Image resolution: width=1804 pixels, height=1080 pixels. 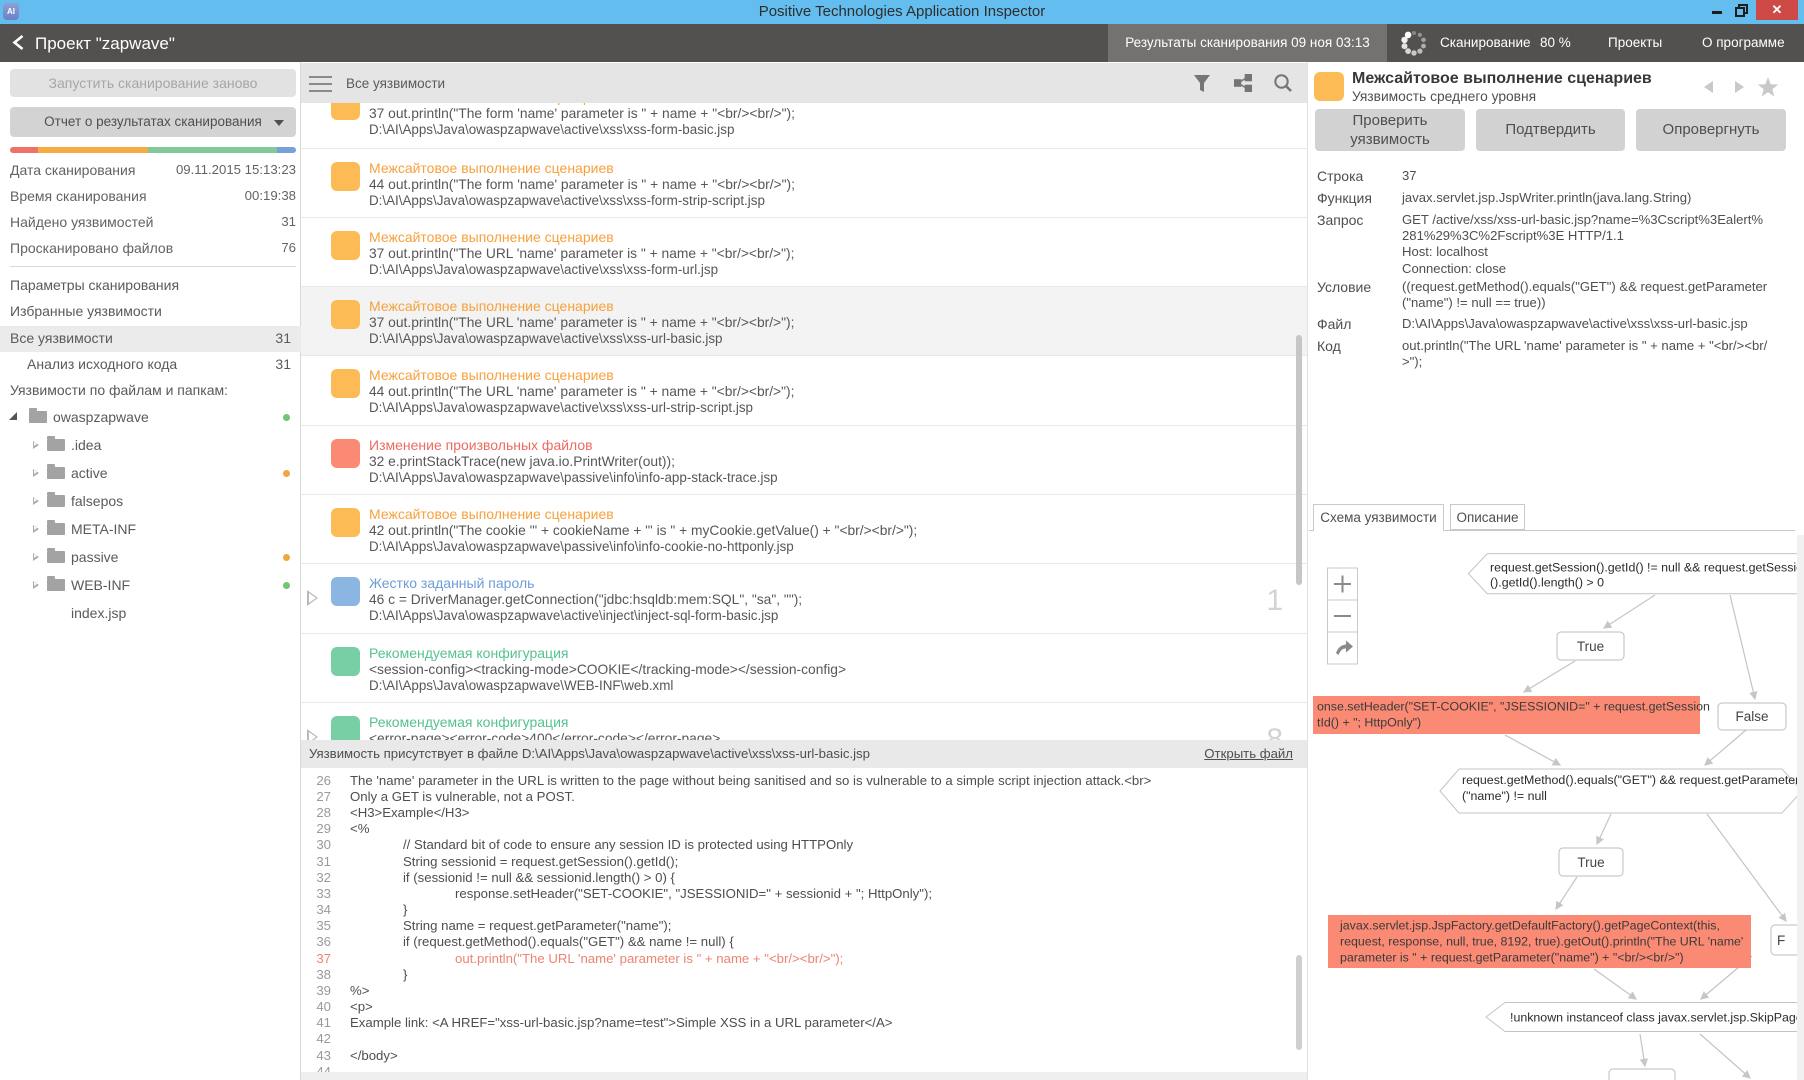 I want to click on svg-text: F, so click(x=1781, y=940).